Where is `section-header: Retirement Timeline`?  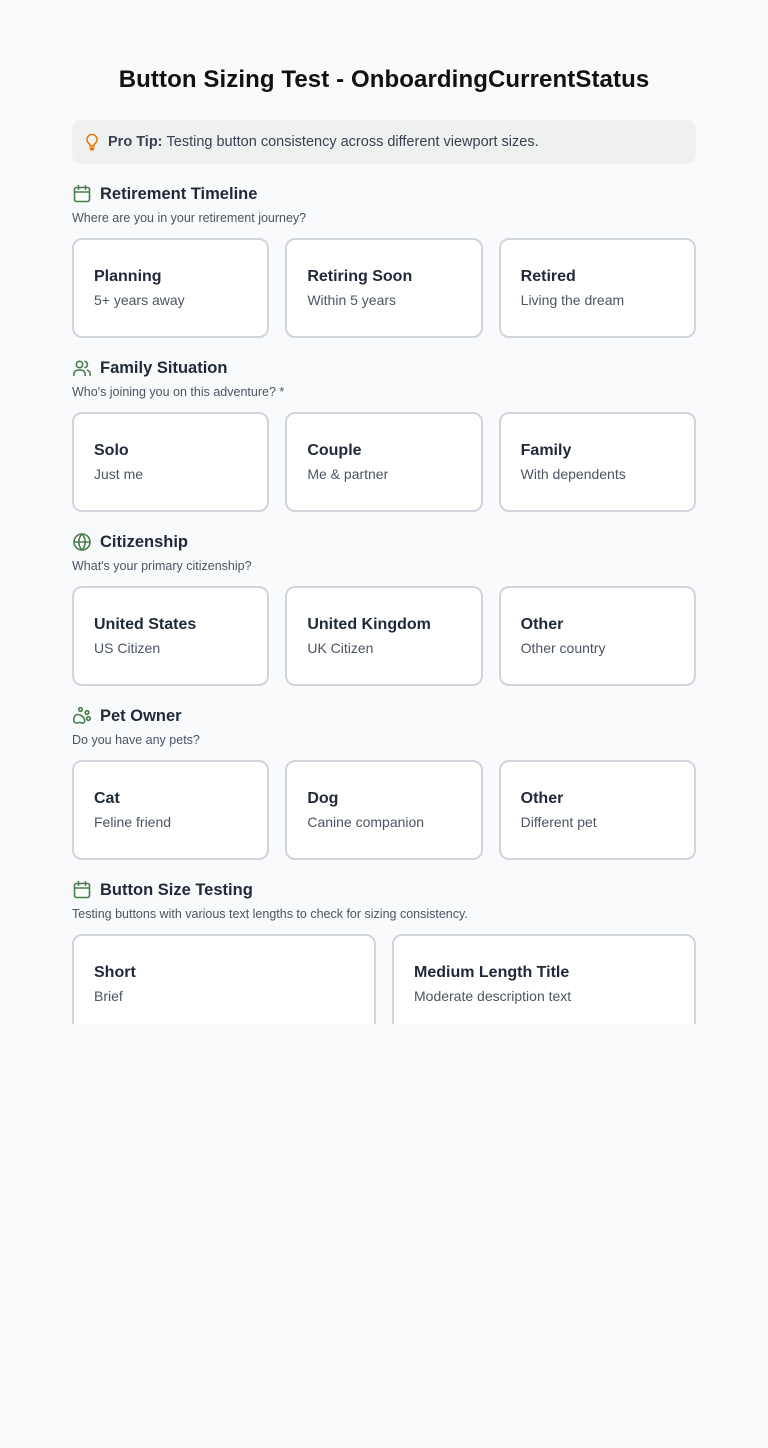
section-header: Retirement Timeline is located at coordinates (384, 194).